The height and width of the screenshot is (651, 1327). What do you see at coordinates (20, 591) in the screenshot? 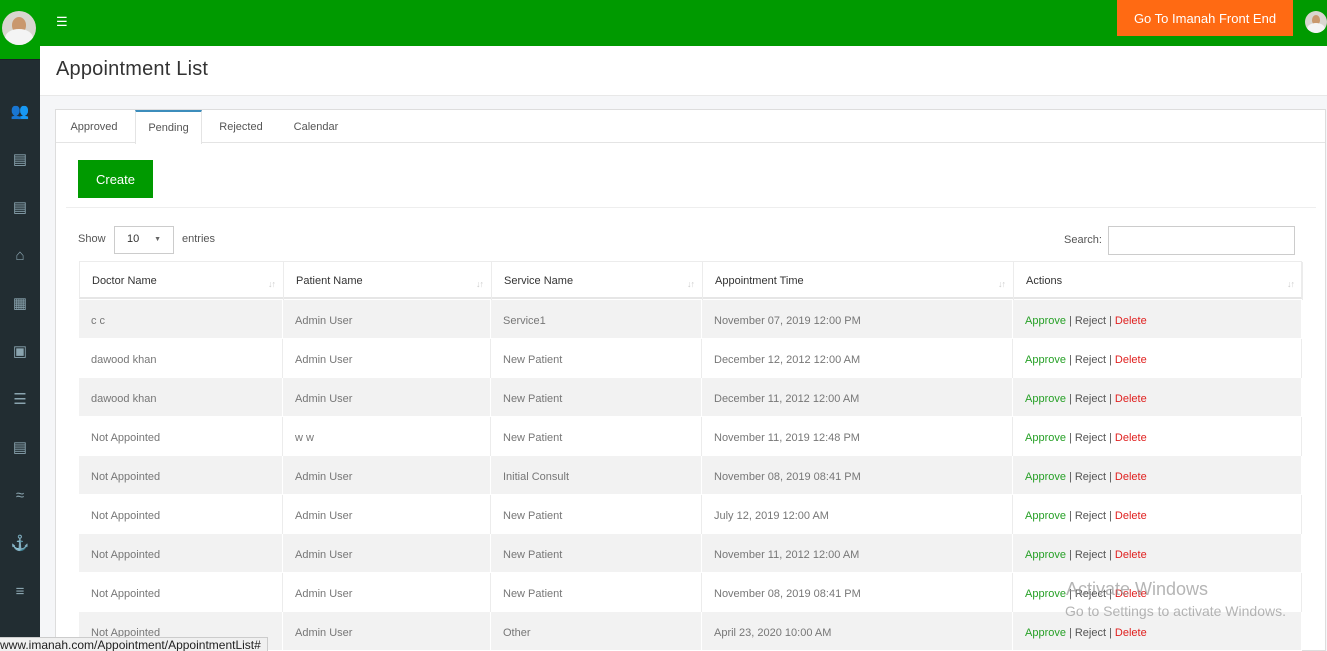
I see `document-icon: ≡` at bounding box center [20, 591].